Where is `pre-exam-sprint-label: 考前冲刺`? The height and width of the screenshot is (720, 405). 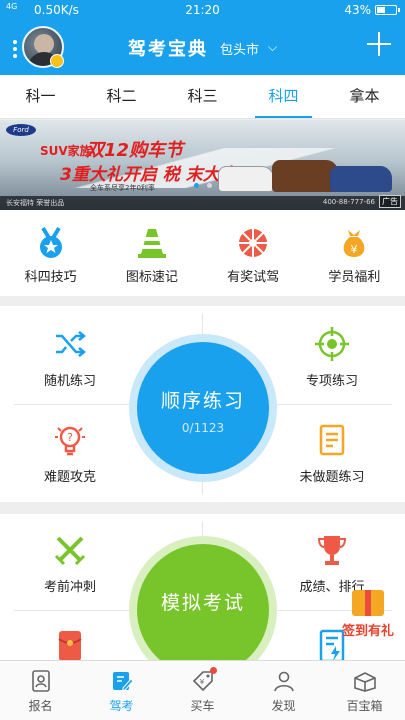
pre-exam-sprint-label: 考前冲刺 is located at coordinates (69, 587).